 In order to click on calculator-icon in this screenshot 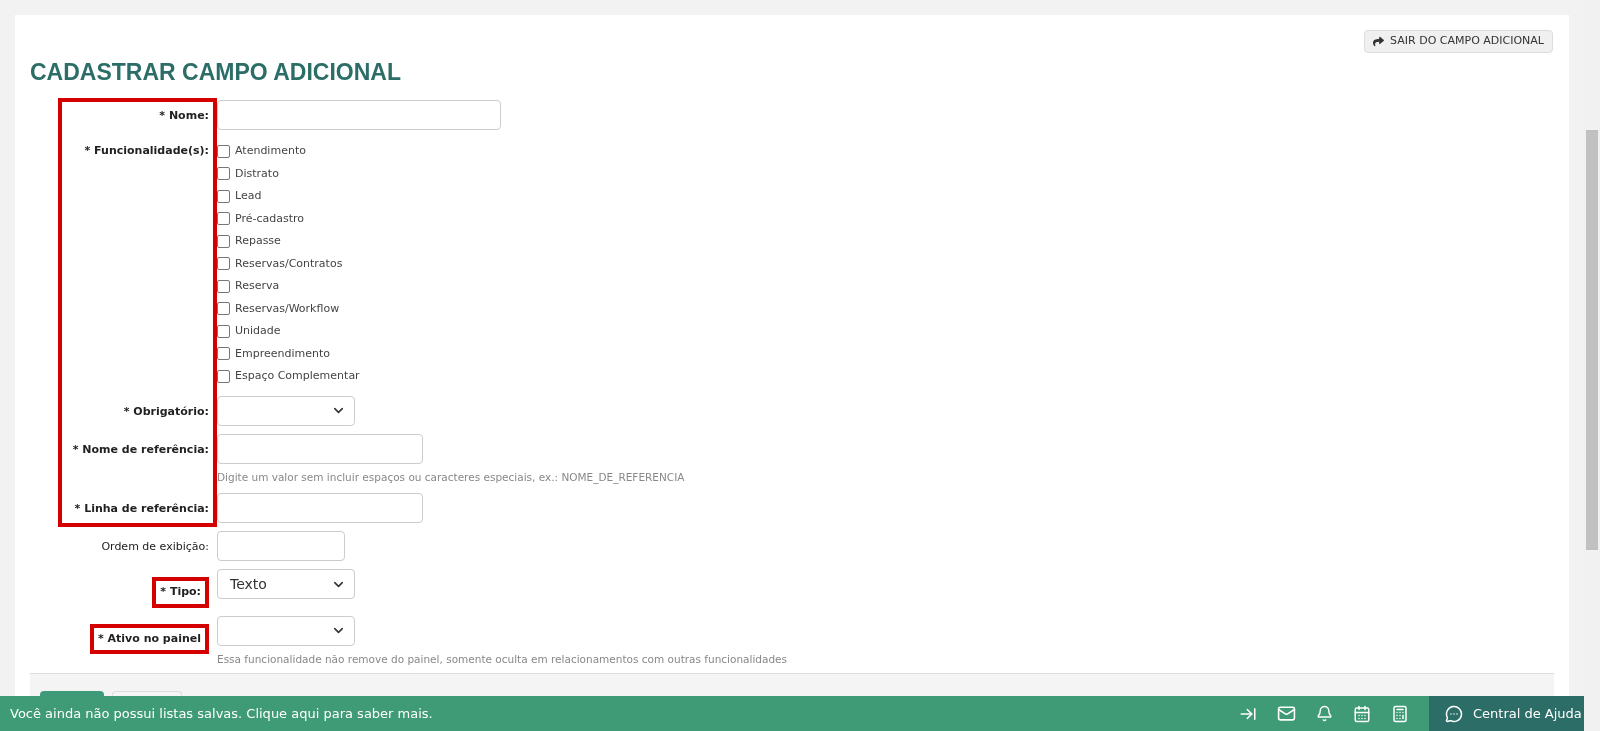, I will do `click(1400, 713)`.